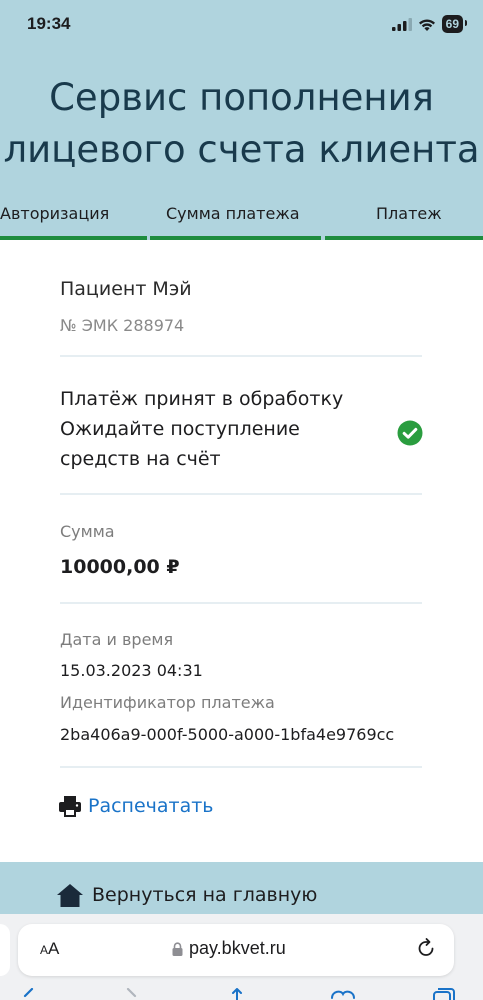  What do you see at coordinates (70, 806) in the screenshot?
I see `printer-icon` at bounding box center [70, 806].